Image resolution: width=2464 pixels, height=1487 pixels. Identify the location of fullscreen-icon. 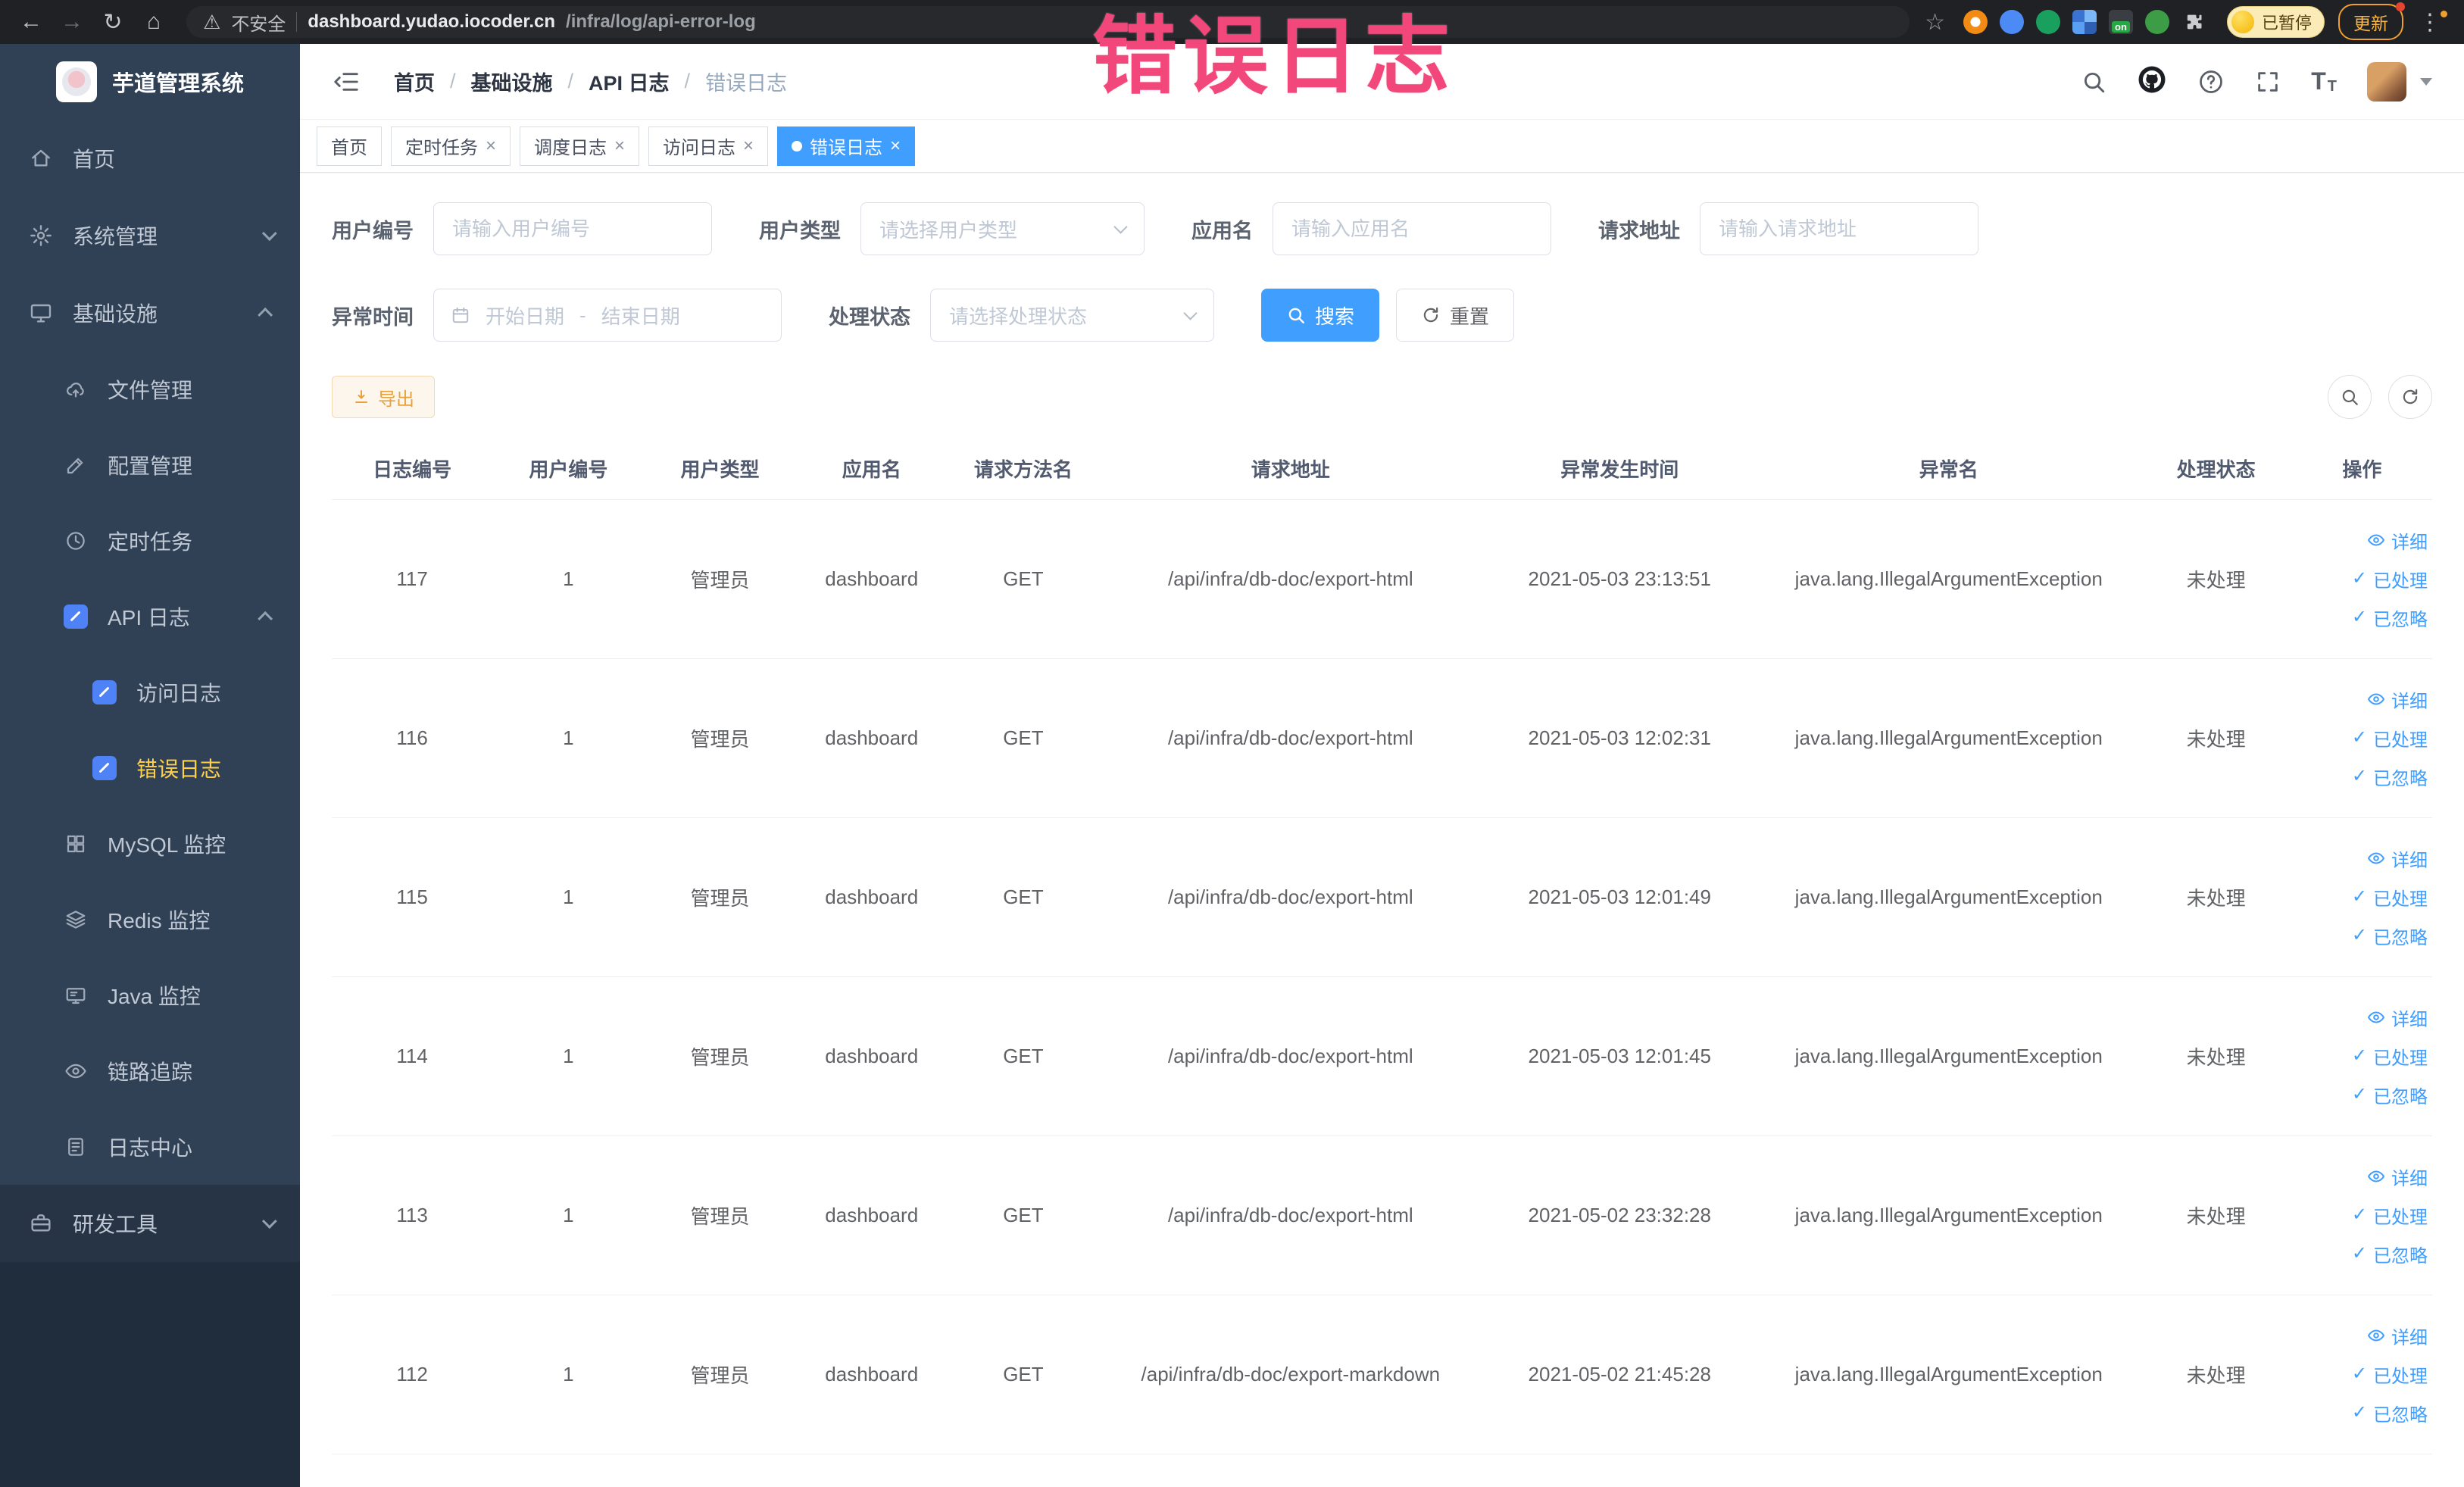
(2268, 82).